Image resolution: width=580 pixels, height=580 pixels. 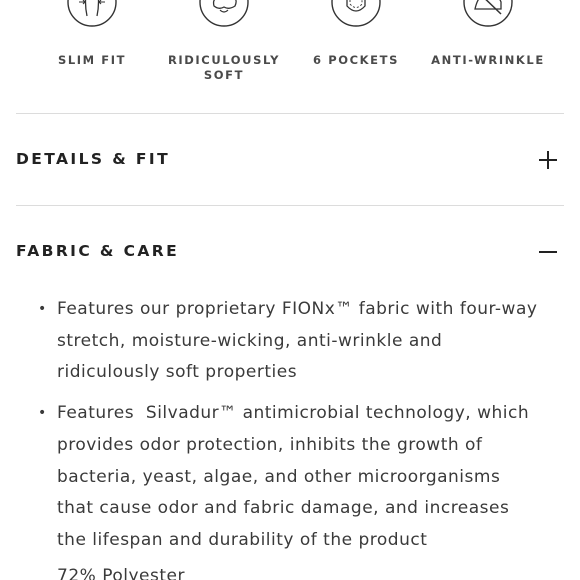 What do you see at coordinates (92, 60) in the screenshot?
I see `feature-label: SLIM FIT` at bounding box center [92, 60].